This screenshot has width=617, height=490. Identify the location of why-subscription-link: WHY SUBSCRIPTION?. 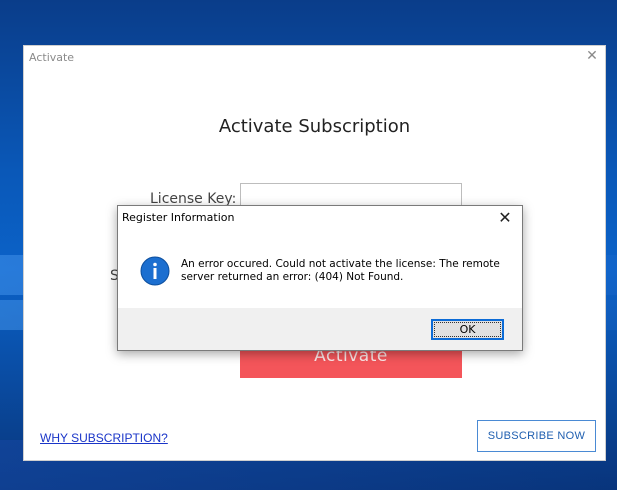
(104, 438).